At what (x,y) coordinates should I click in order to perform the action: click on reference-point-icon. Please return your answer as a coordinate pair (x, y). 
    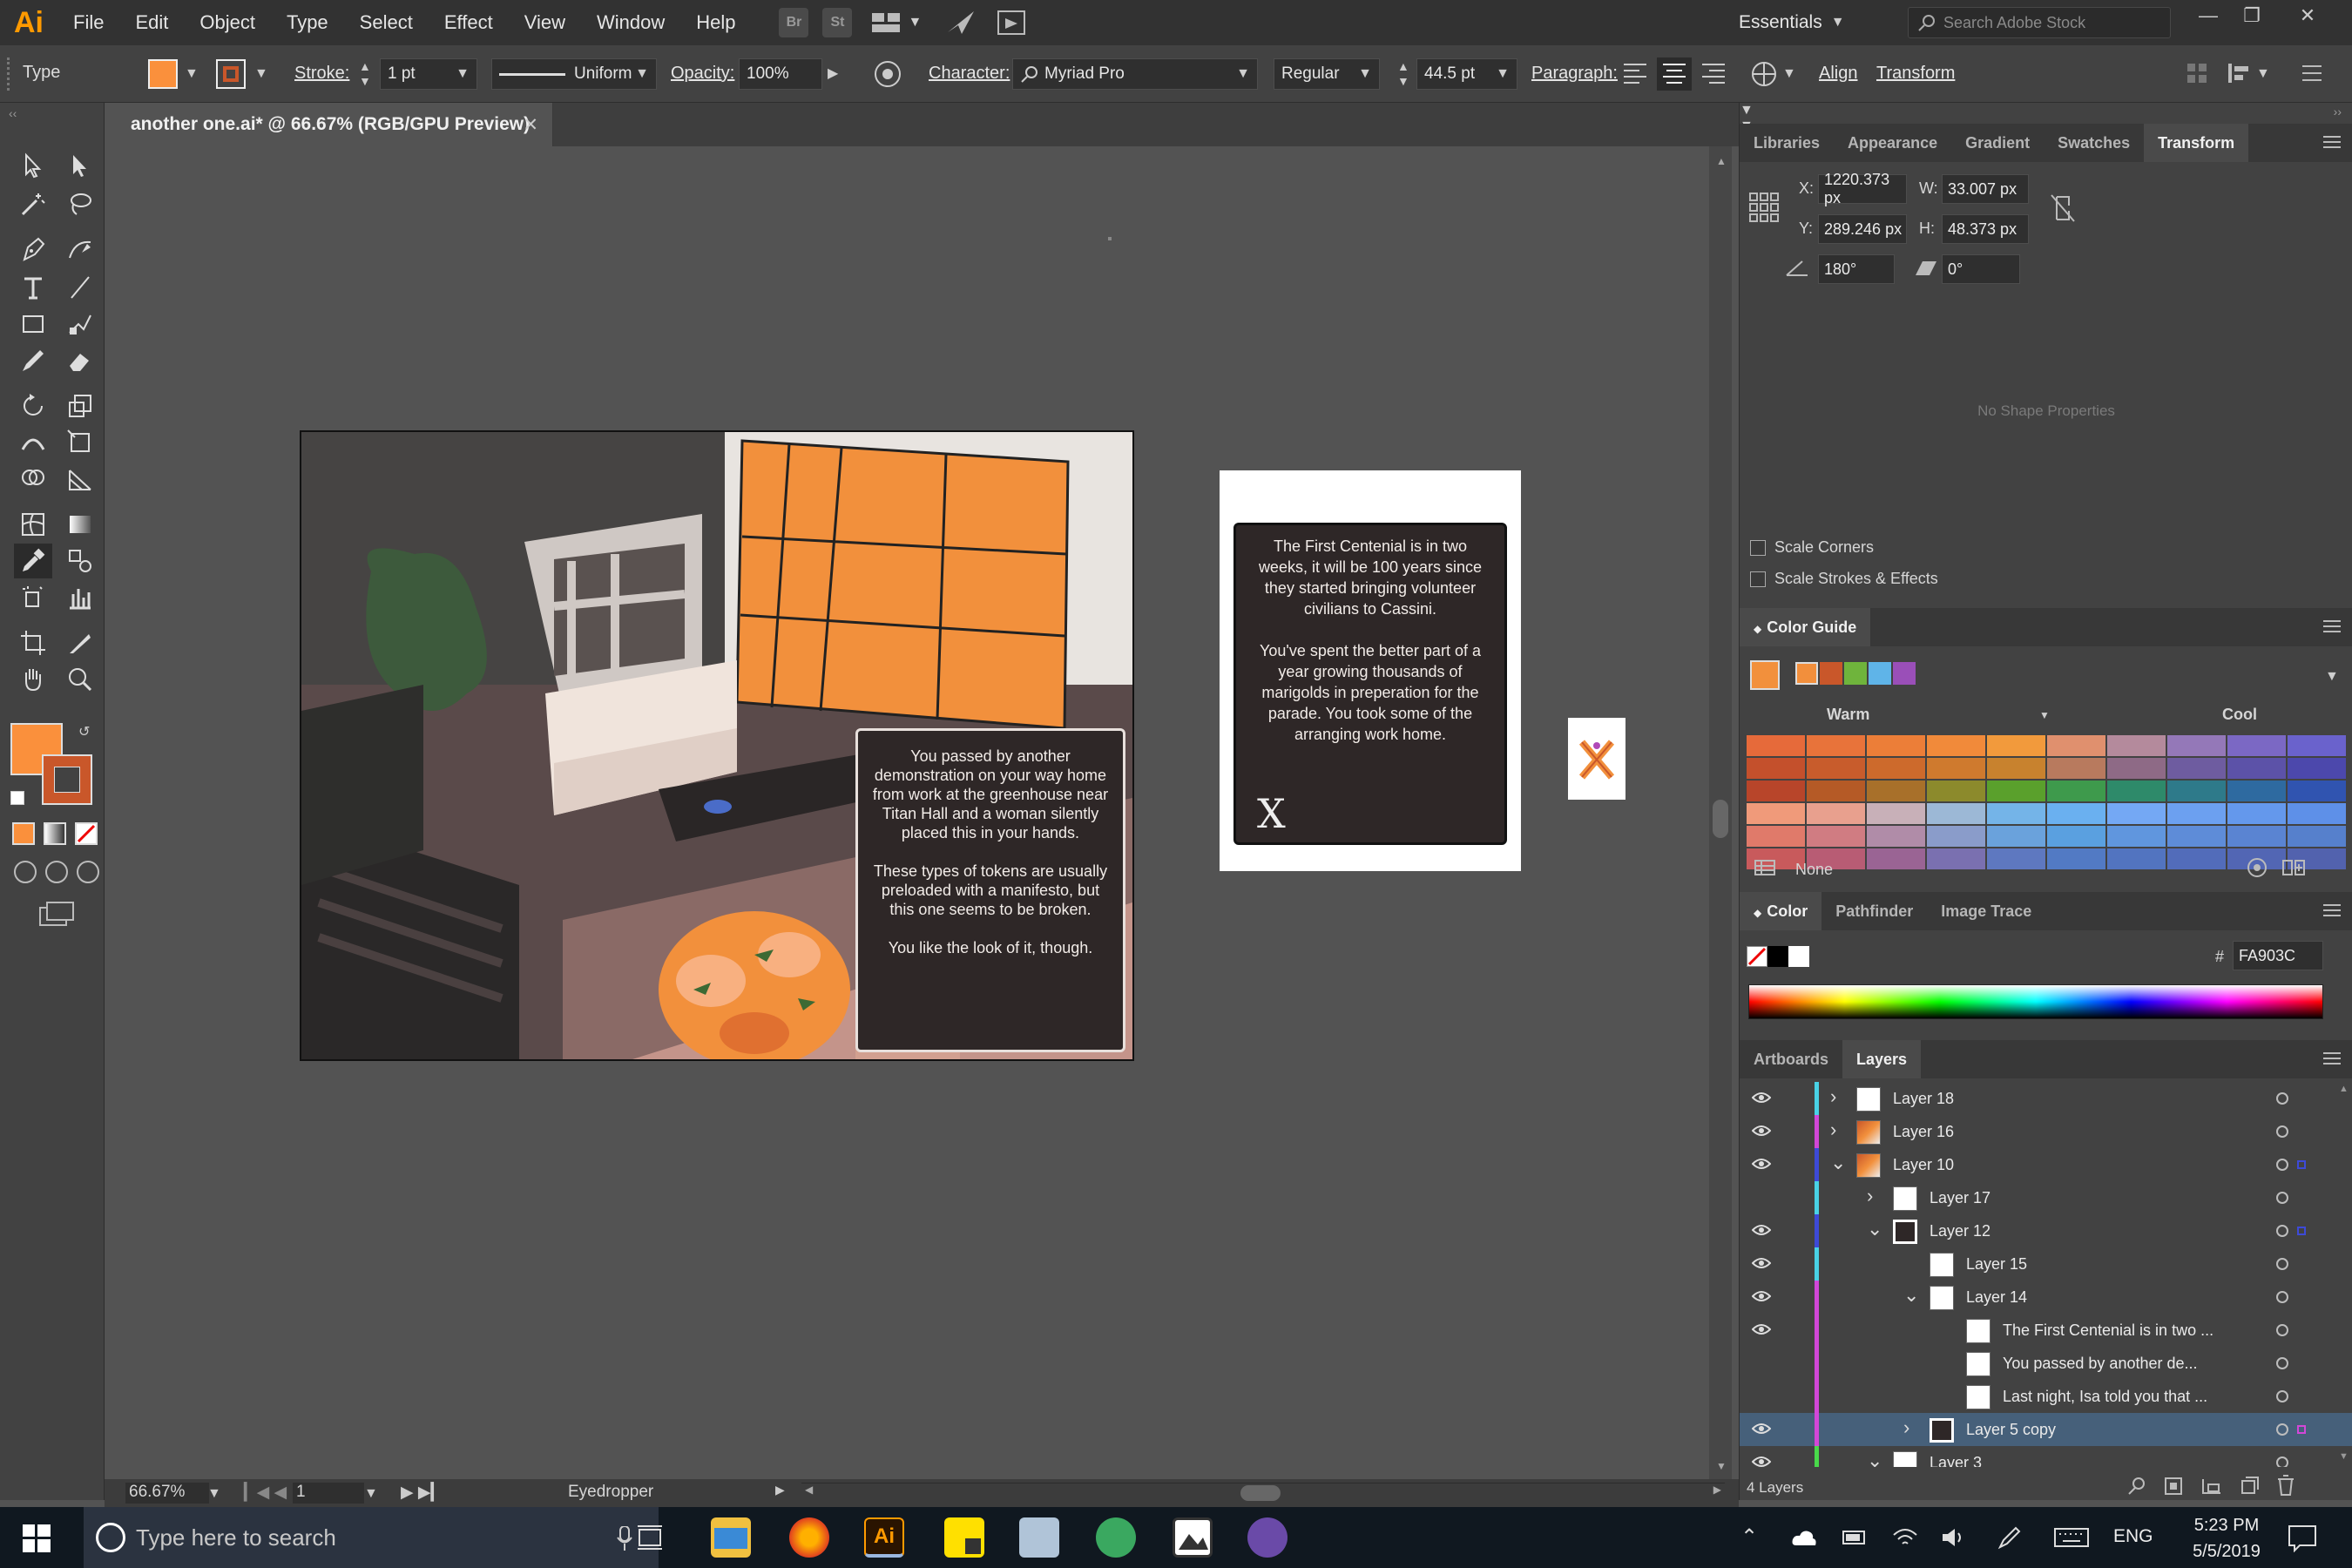
    Looking at the image, I should click on (1764, 207).